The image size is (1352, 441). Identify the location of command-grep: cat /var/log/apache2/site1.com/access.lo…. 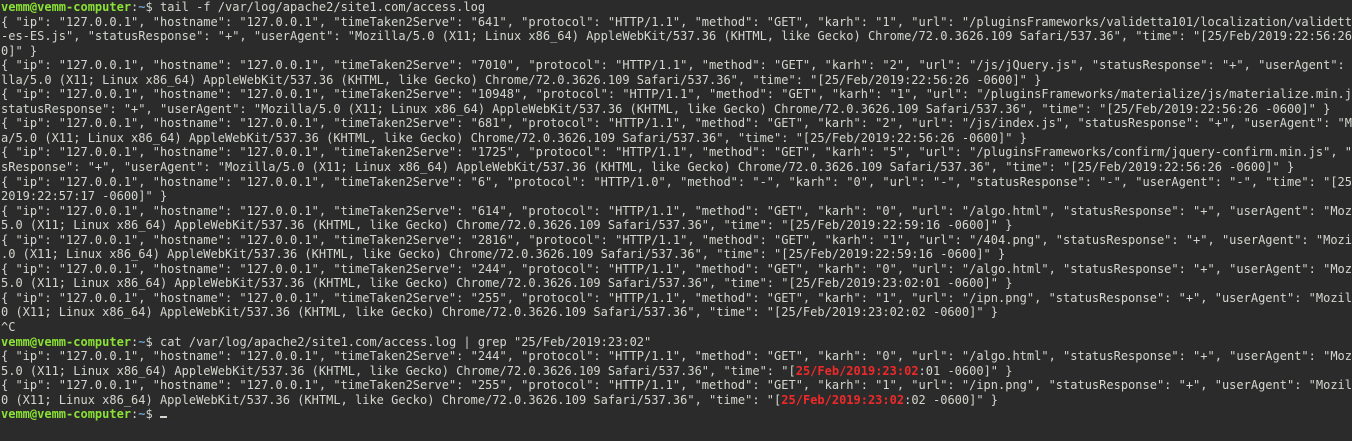
(405, 341).